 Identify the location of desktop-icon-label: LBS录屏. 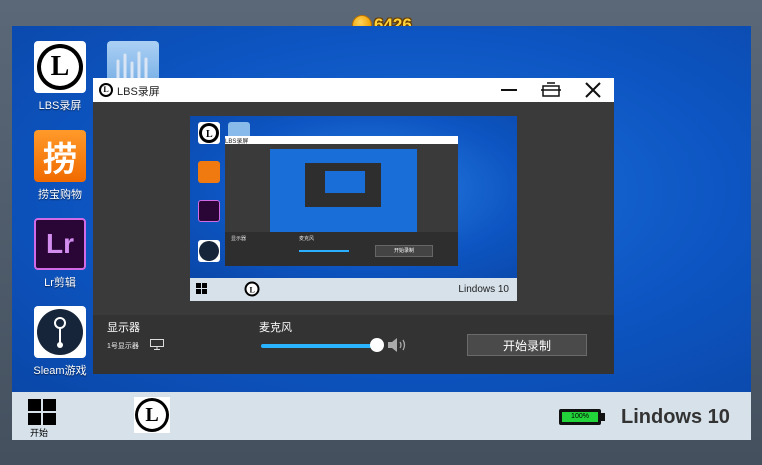
(60, 106).